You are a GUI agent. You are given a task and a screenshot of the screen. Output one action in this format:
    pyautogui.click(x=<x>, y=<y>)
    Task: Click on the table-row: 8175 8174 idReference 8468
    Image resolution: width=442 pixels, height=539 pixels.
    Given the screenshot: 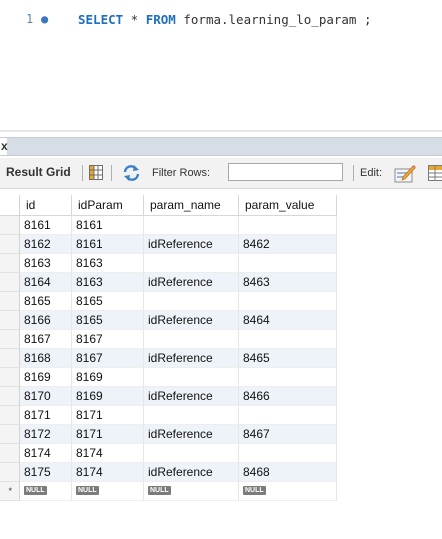 What is the action you would take?
    pyautogui.click(x=221, y=472)
    